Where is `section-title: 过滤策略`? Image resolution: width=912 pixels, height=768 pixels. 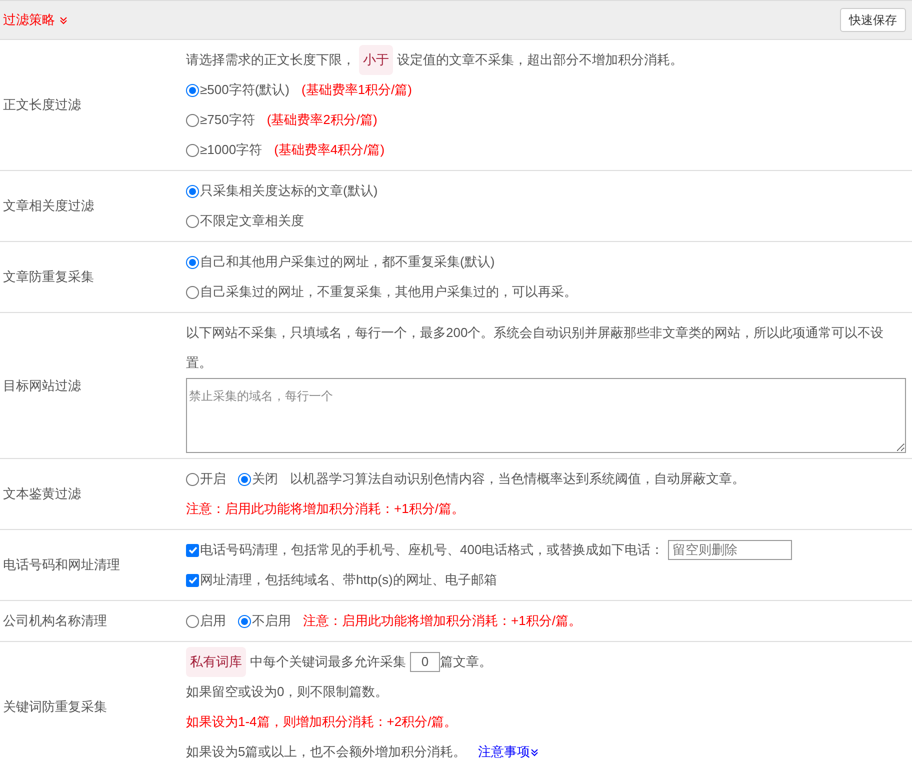 section-title: 过滤策略 is located at coordinates (29, 20).